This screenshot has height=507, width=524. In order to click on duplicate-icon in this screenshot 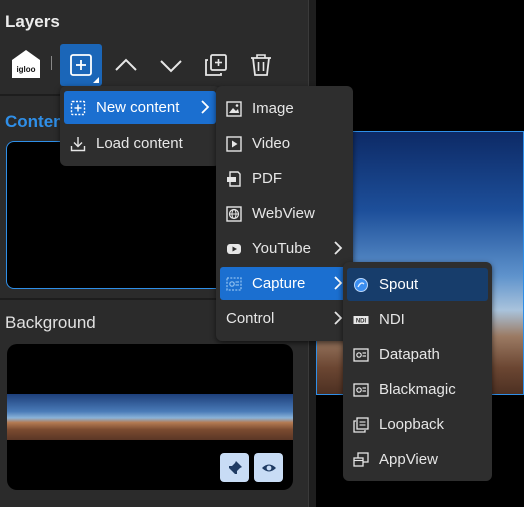, I will do `click(216, 65)`.